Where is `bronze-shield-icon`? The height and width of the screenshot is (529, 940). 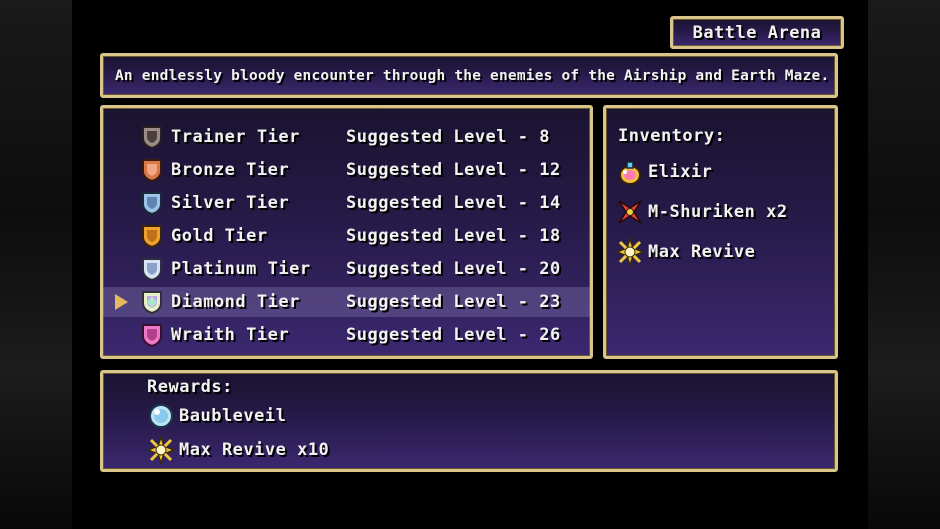
bronze-shield-icon is located at coordinates (152, 170).